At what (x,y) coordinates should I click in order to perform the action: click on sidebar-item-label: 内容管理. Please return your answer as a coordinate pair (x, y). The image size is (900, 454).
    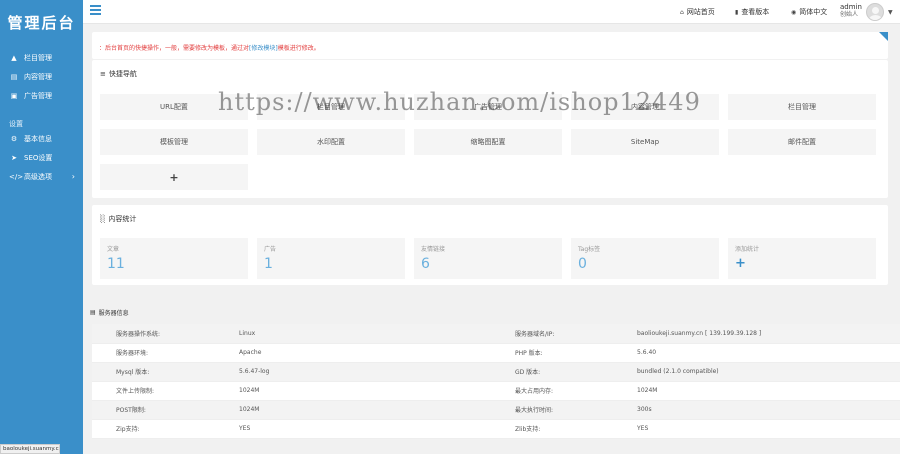
    Looking at the image, I should click on (38, 76).